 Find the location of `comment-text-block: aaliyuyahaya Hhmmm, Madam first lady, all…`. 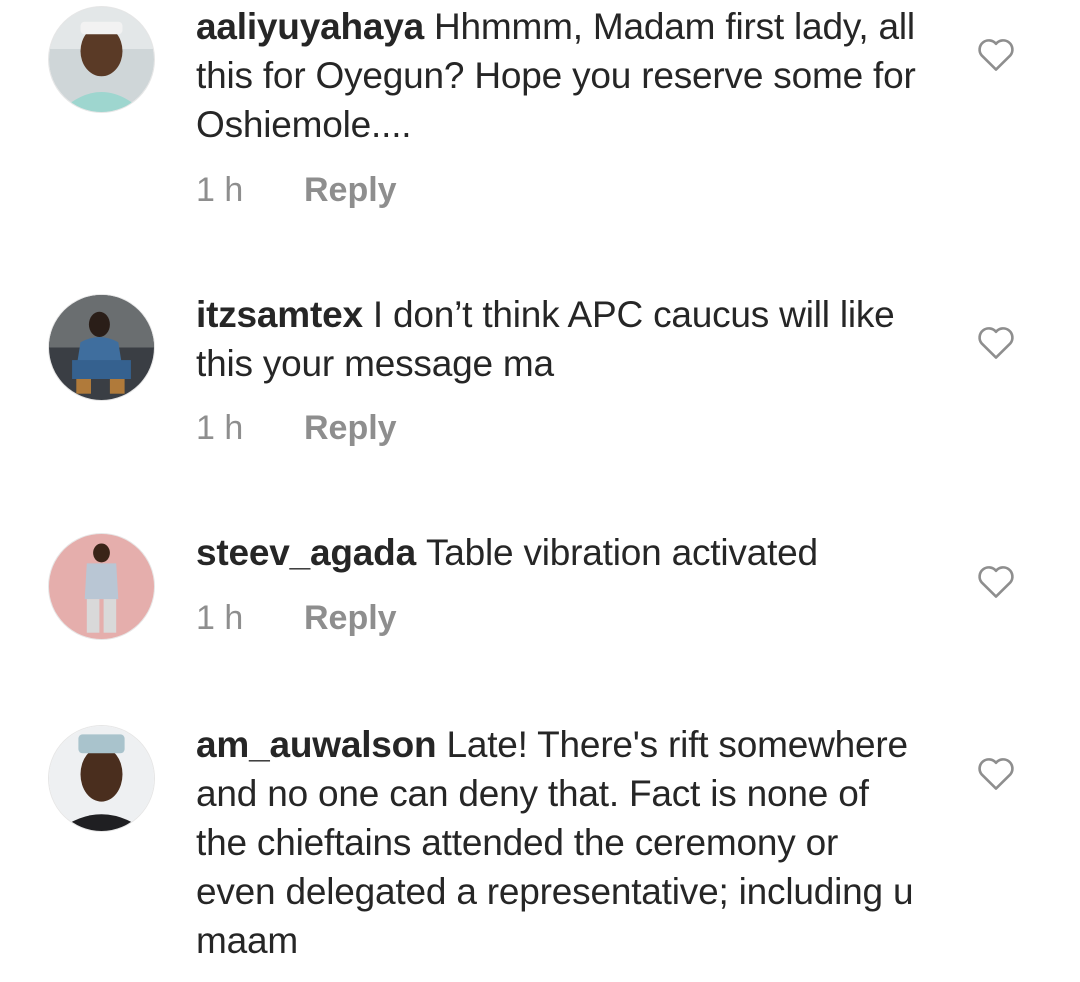

comment-text-block: aaliyuyahaya Hhmmm, Madam first lady, all… is located at coordinates (556, 75).